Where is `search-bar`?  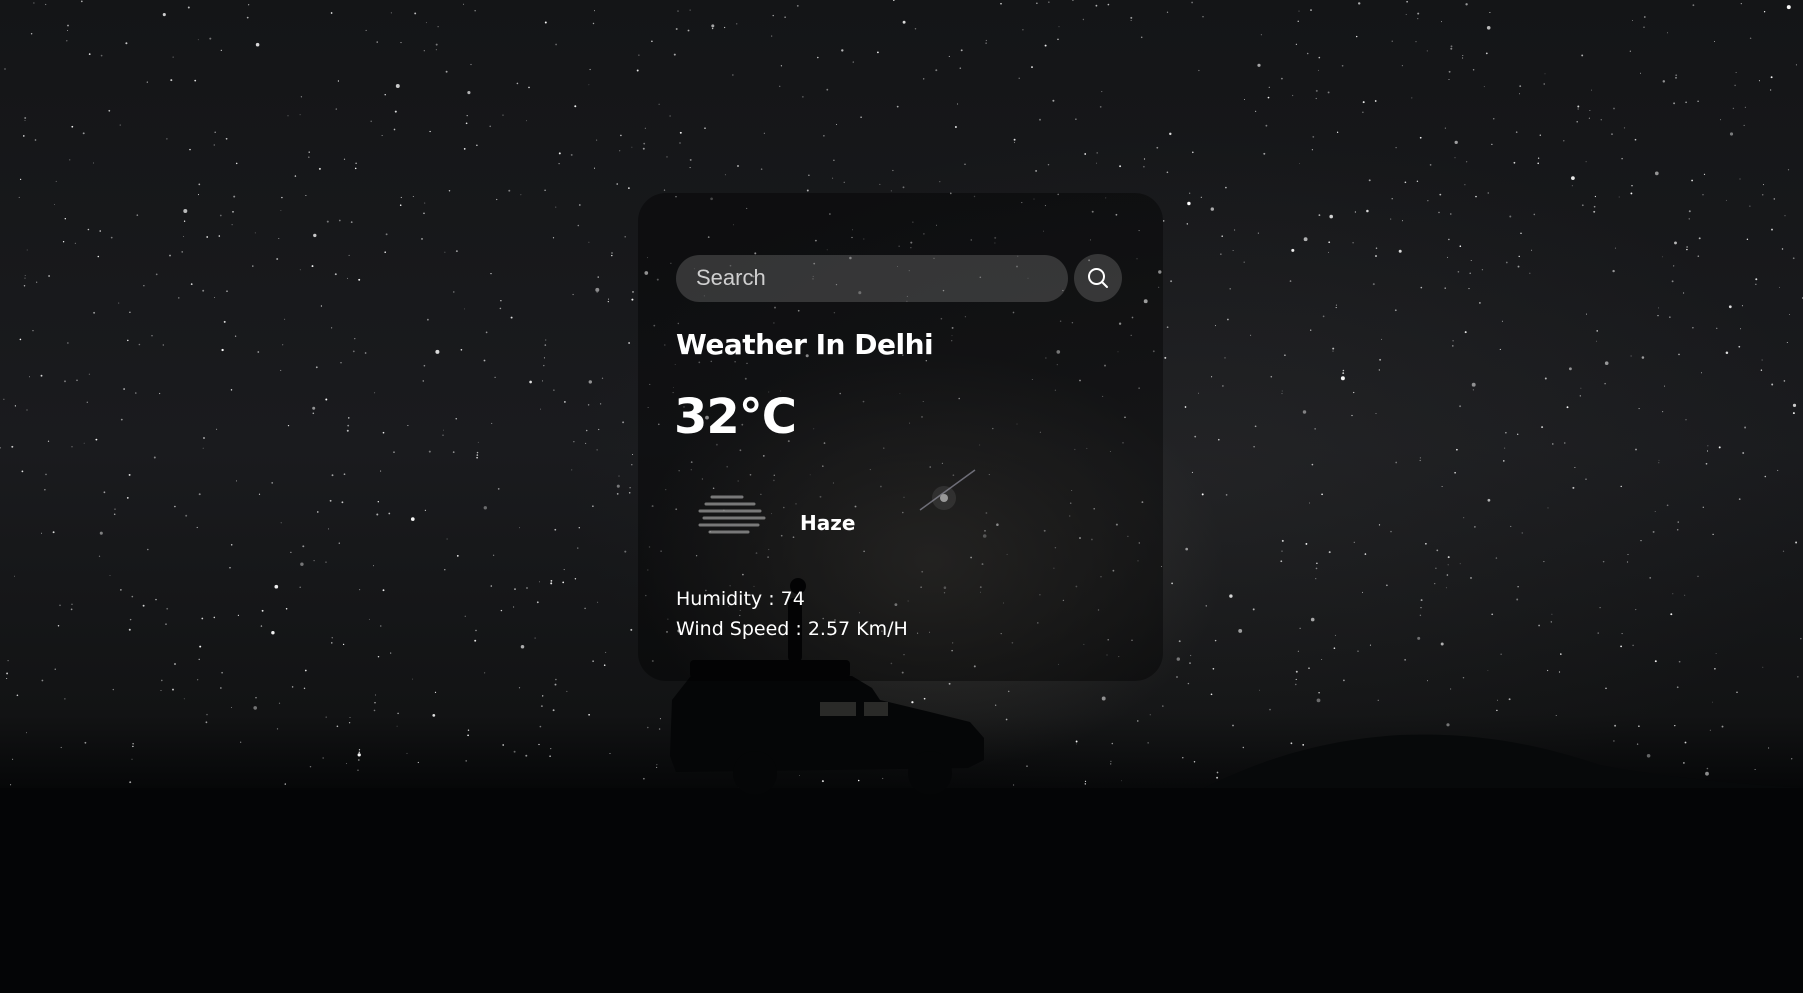
search-bar is located at coordinates (899, 278).